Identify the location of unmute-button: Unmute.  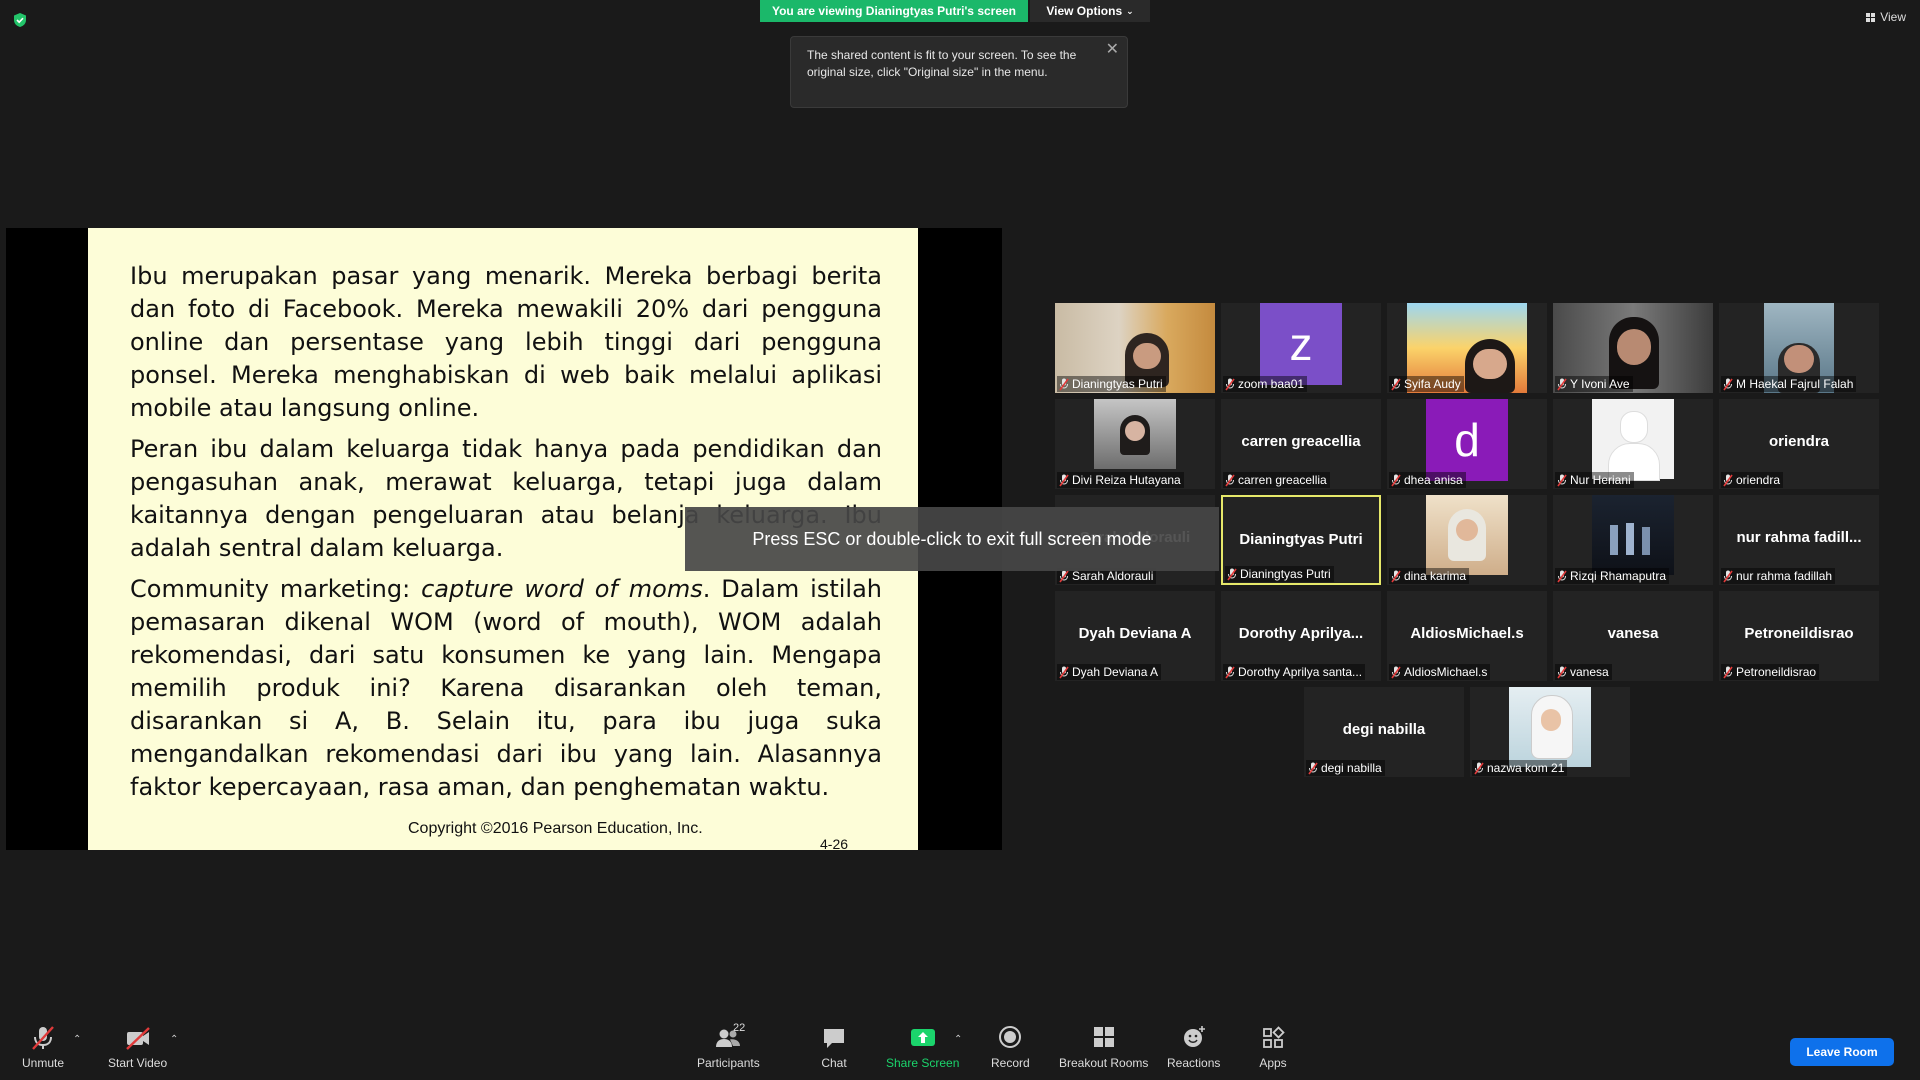
(43, 1047).